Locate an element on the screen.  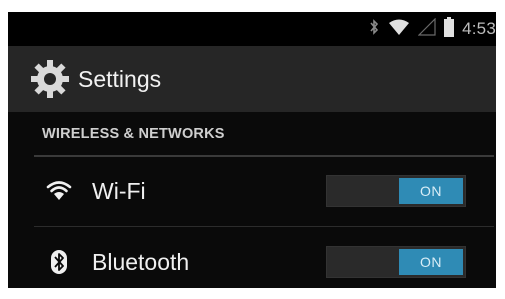
battery-icon is located at coordinates (449, 29).